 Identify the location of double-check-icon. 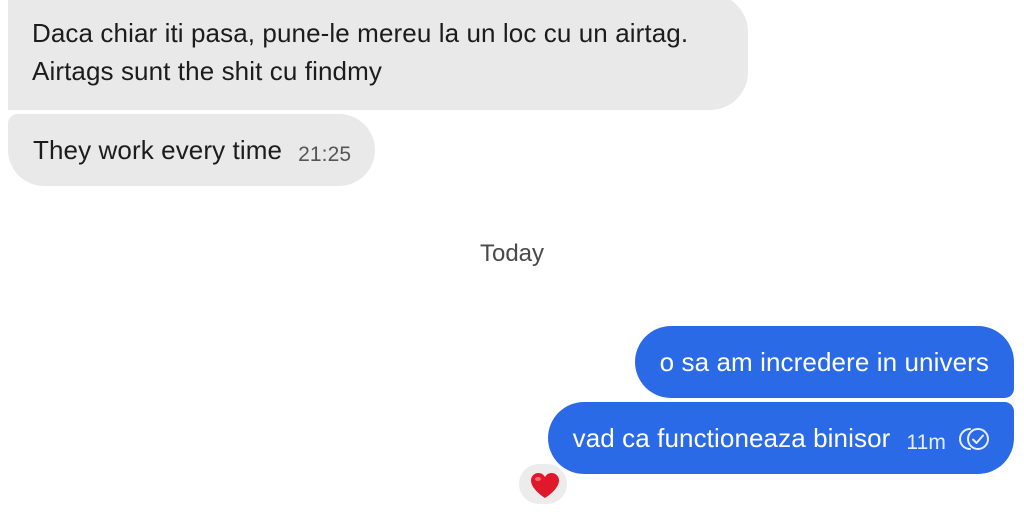
(974, 437).